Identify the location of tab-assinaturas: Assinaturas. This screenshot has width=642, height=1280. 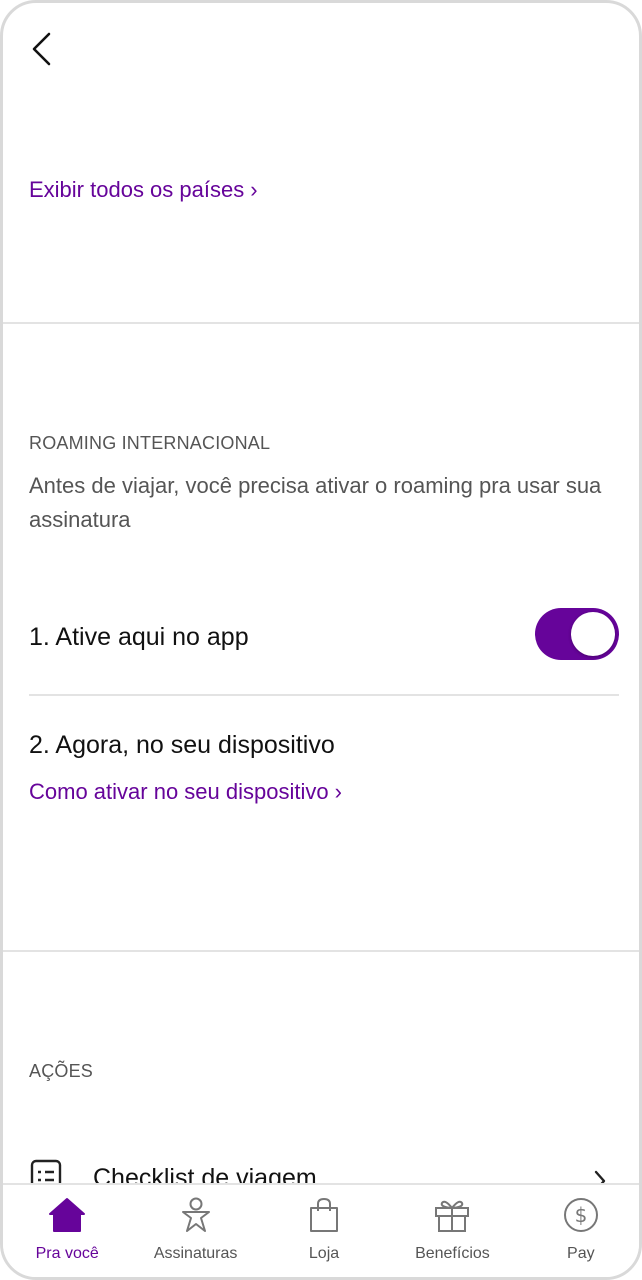
(195, 1231).